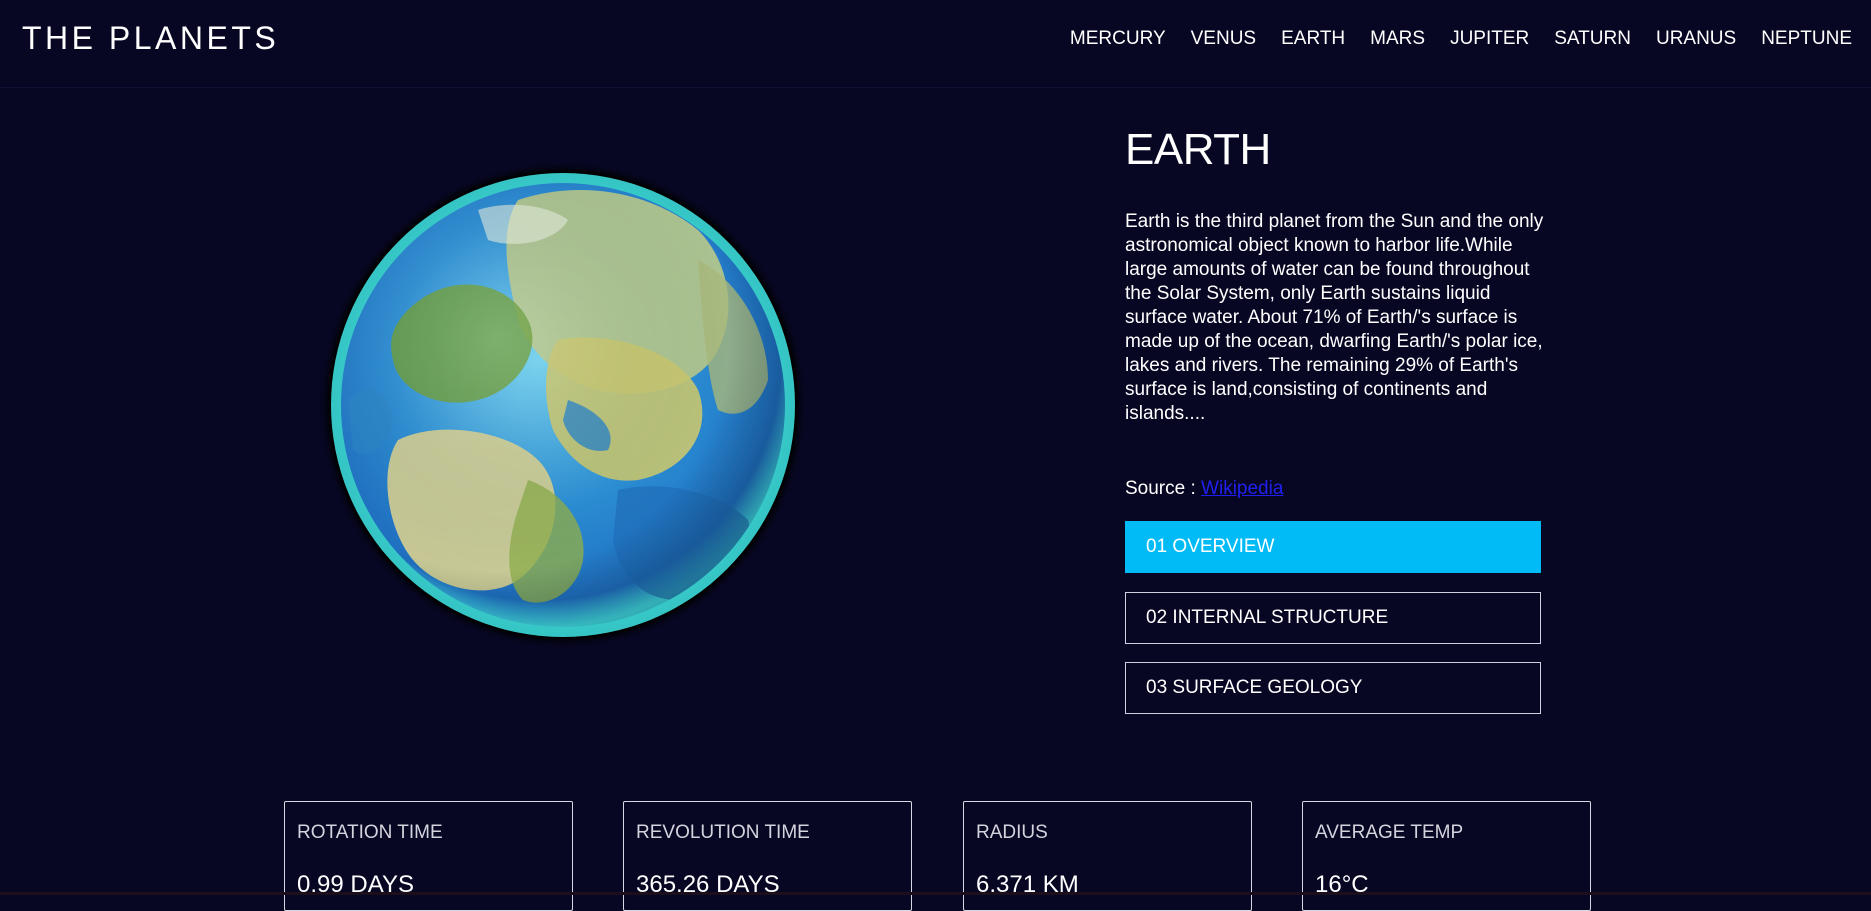  I want to click on stat-label: RADIUS, so click(1012, 832).